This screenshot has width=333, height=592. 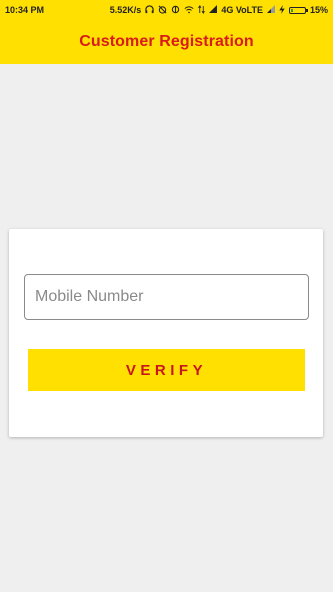 What do you see at coordinates (291, 10) in the screenshot?
I see `battery-level` at bounding box center [291, 10].